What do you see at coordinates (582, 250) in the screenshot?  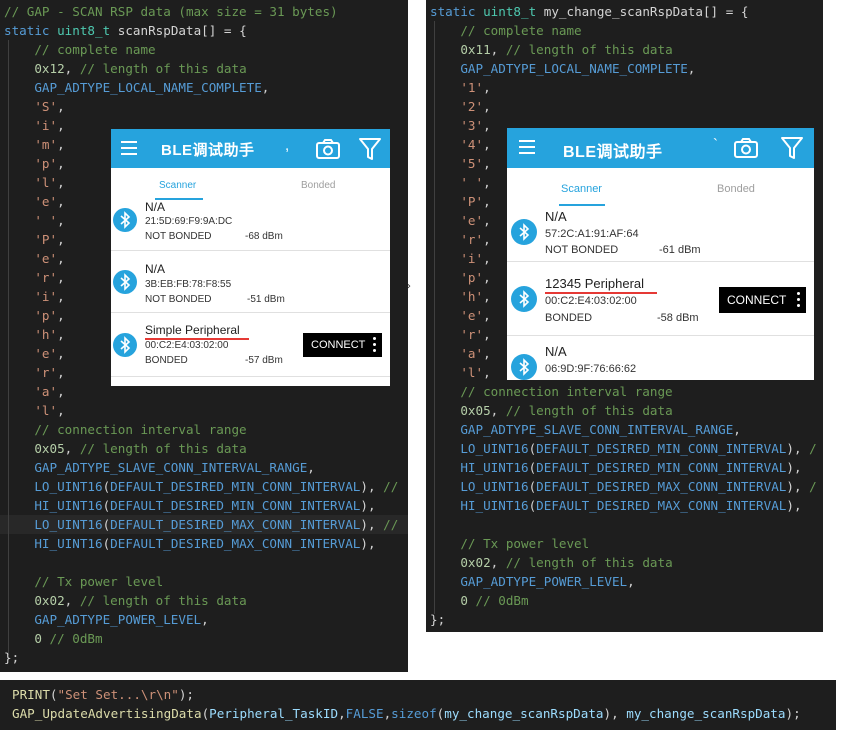 I see `device-bond-state: NOT BONDED` at bounding box center [582, 250].